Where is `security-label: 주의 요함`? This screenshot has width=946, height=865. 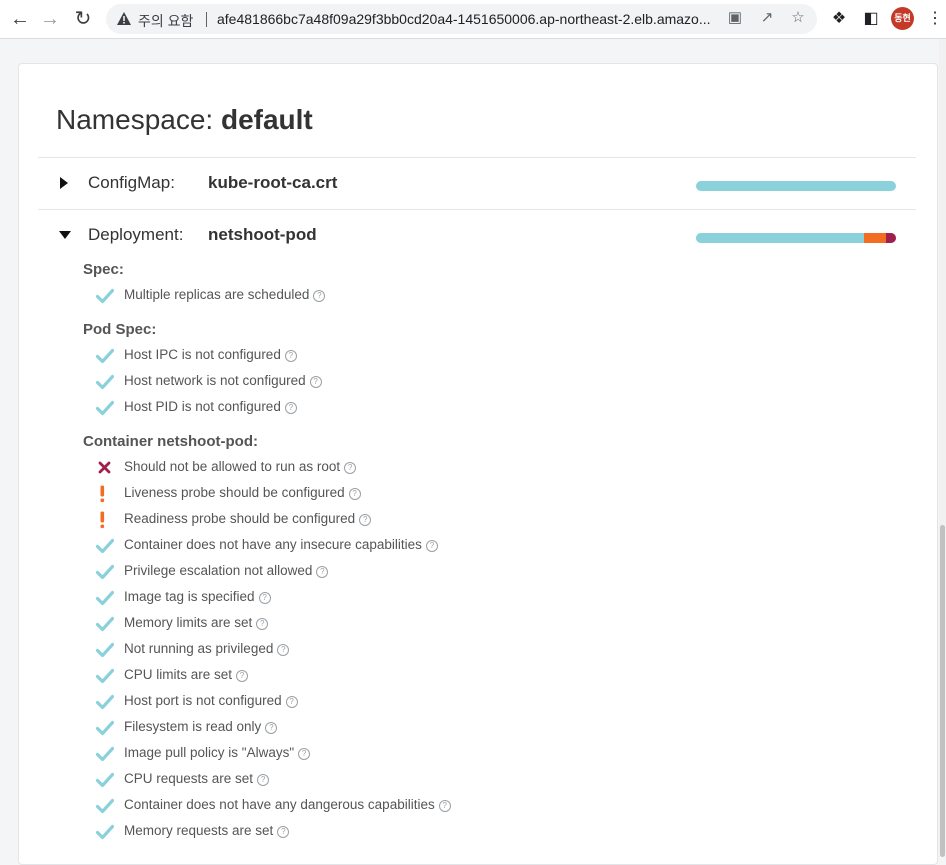 security-label: 주의 요함 is located at coordinates (165, 21).